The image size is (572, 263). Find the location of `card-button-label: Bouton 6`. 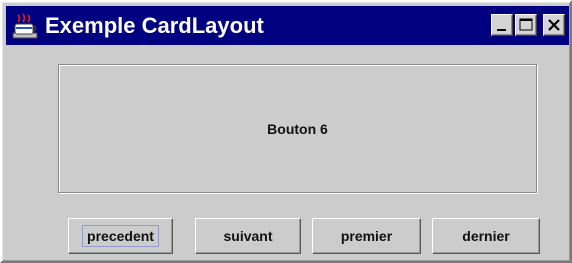

card-button-label: Bouton 6 is located at coordinates (297, 128).